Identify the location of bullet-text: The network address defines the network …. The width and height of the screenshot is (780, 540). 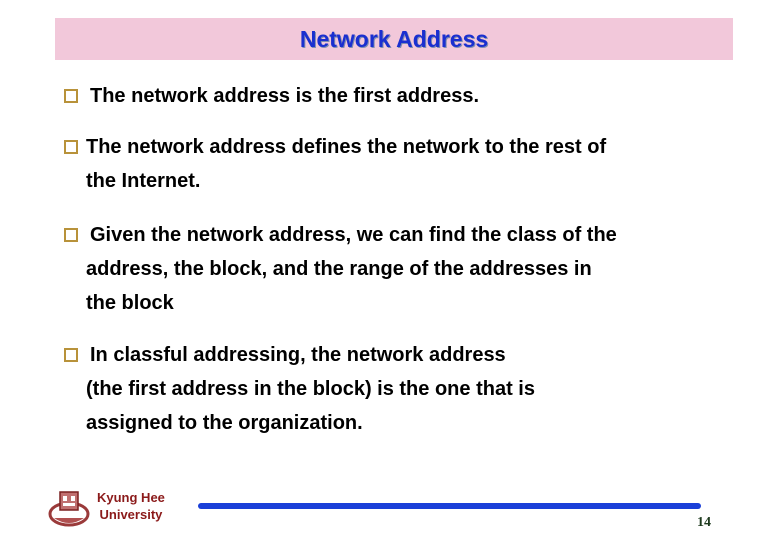
(346, 147).